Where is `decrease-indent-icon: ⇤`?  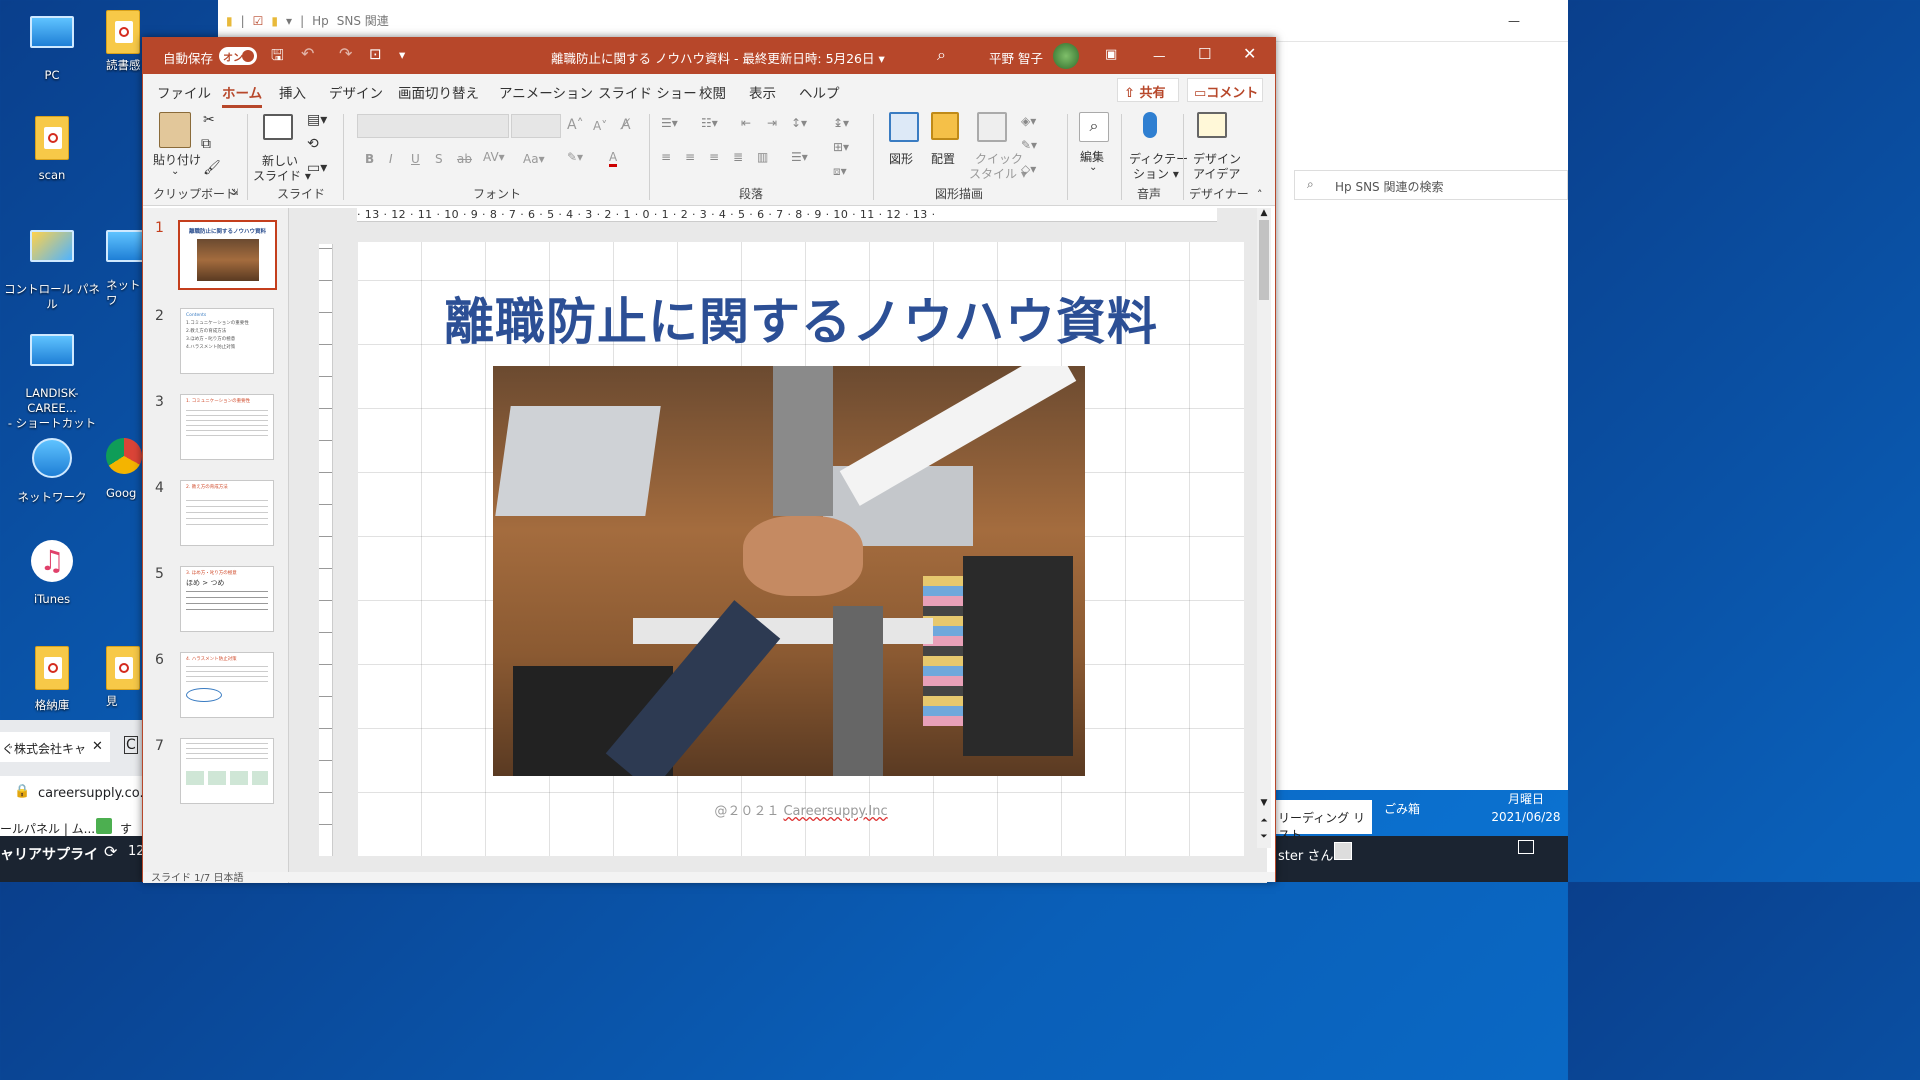 decrease-indent-icon: ⇤ is located at coordinates (746, 123).